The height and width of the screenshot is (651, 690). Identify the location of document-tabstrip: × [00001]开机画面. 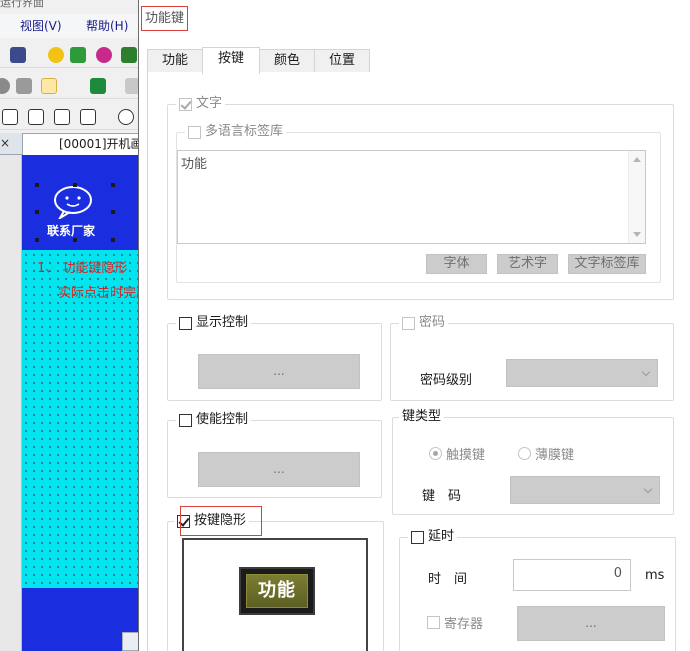
(71, 144).